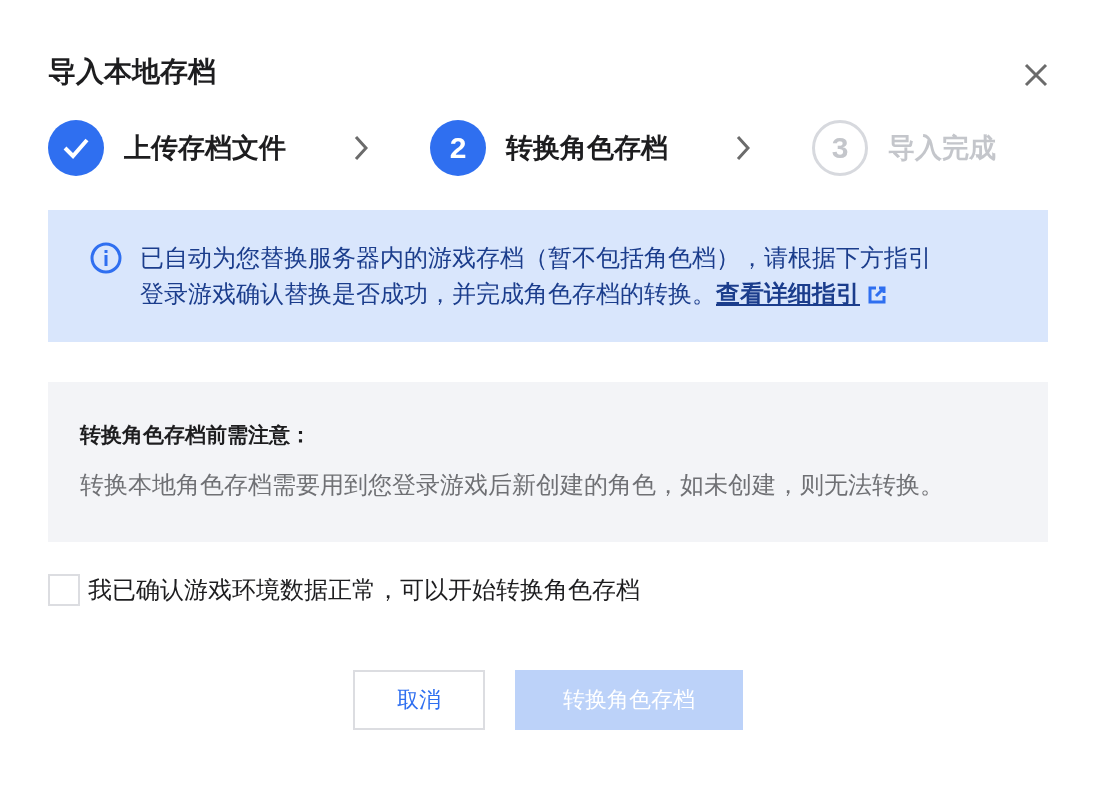 The width and height of the screenshot is (1096, 796). Describe the element at coordinates (801, 294) in the screenshot. I see `guide-link: 查看详细指引` at that location.